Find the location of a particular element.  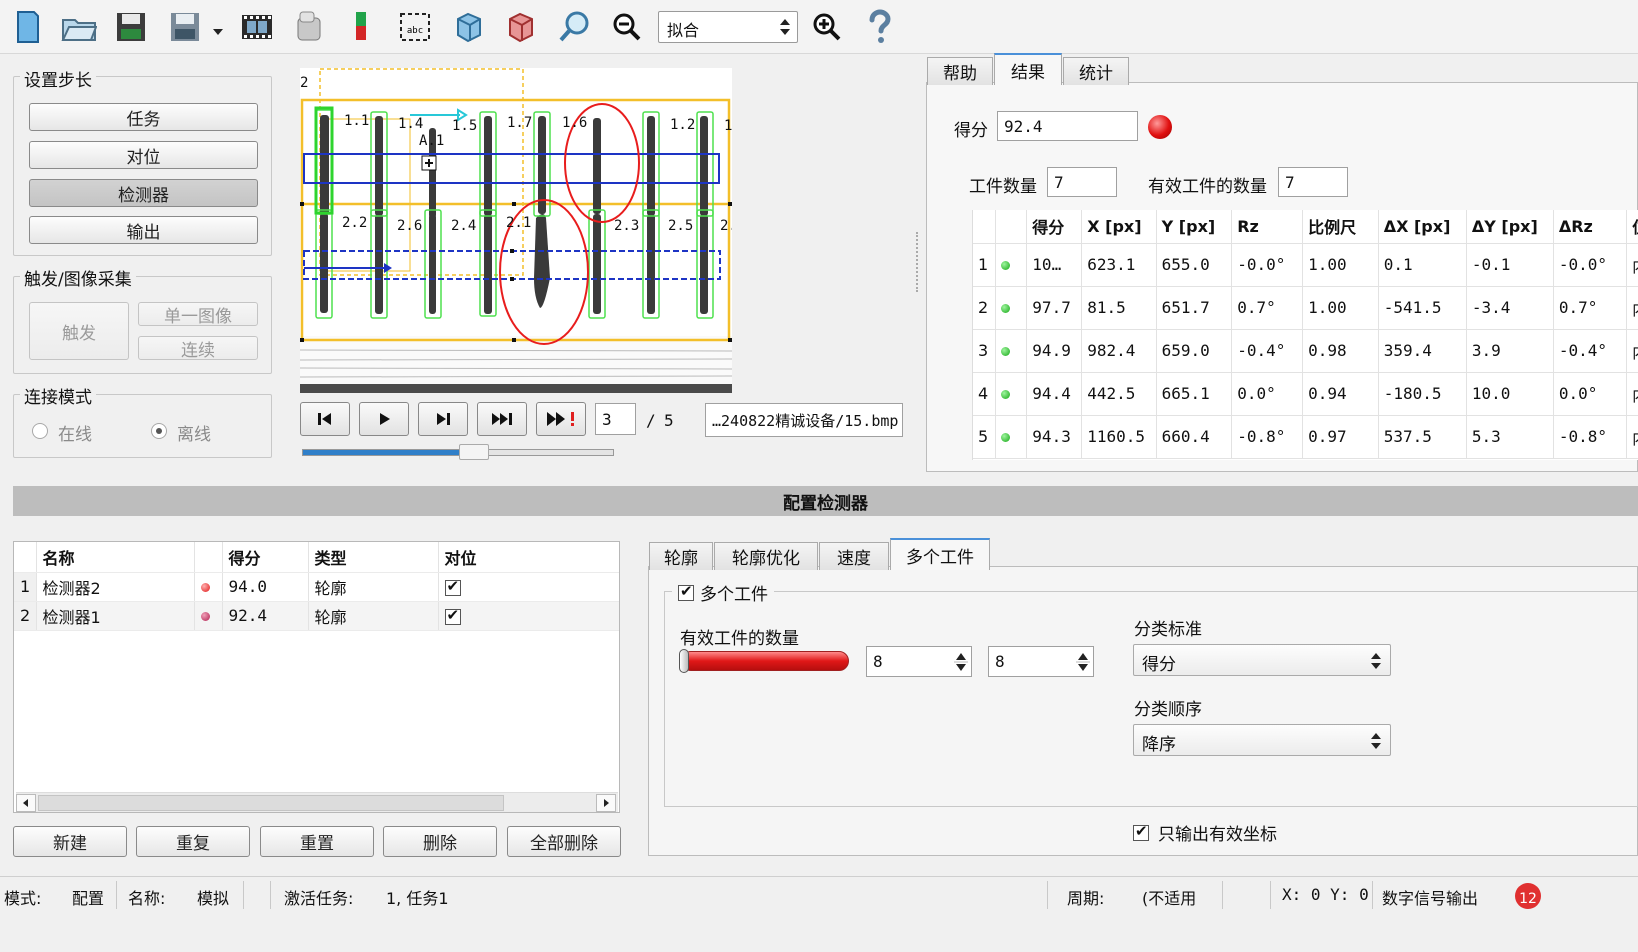

cell-rz: -0.0° is located at coordinates (1267, 265).